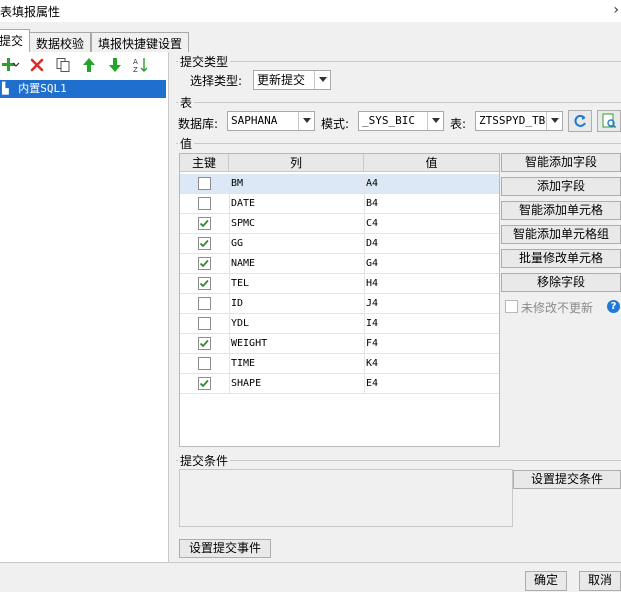 The image size is (621, 592). What do you see at coordinates (372, 304) in the screenshot?
I see `value-cell: J4` at bounding box center [372, 304].